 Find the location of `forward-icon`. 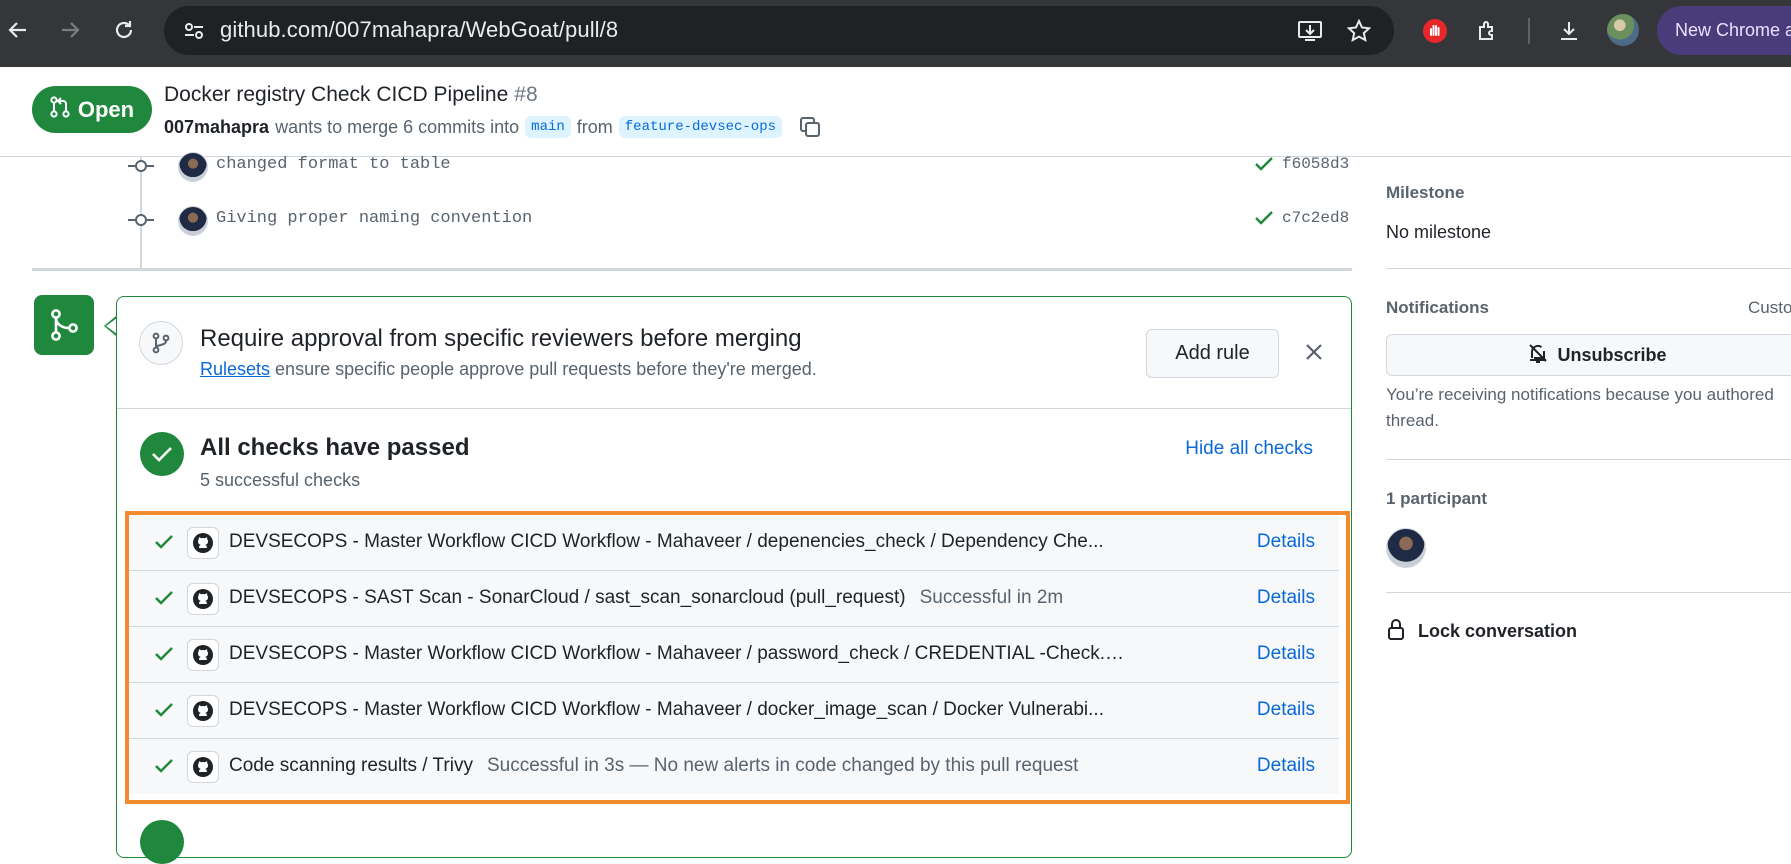

forward-icon is located at coordinates (70, 30).